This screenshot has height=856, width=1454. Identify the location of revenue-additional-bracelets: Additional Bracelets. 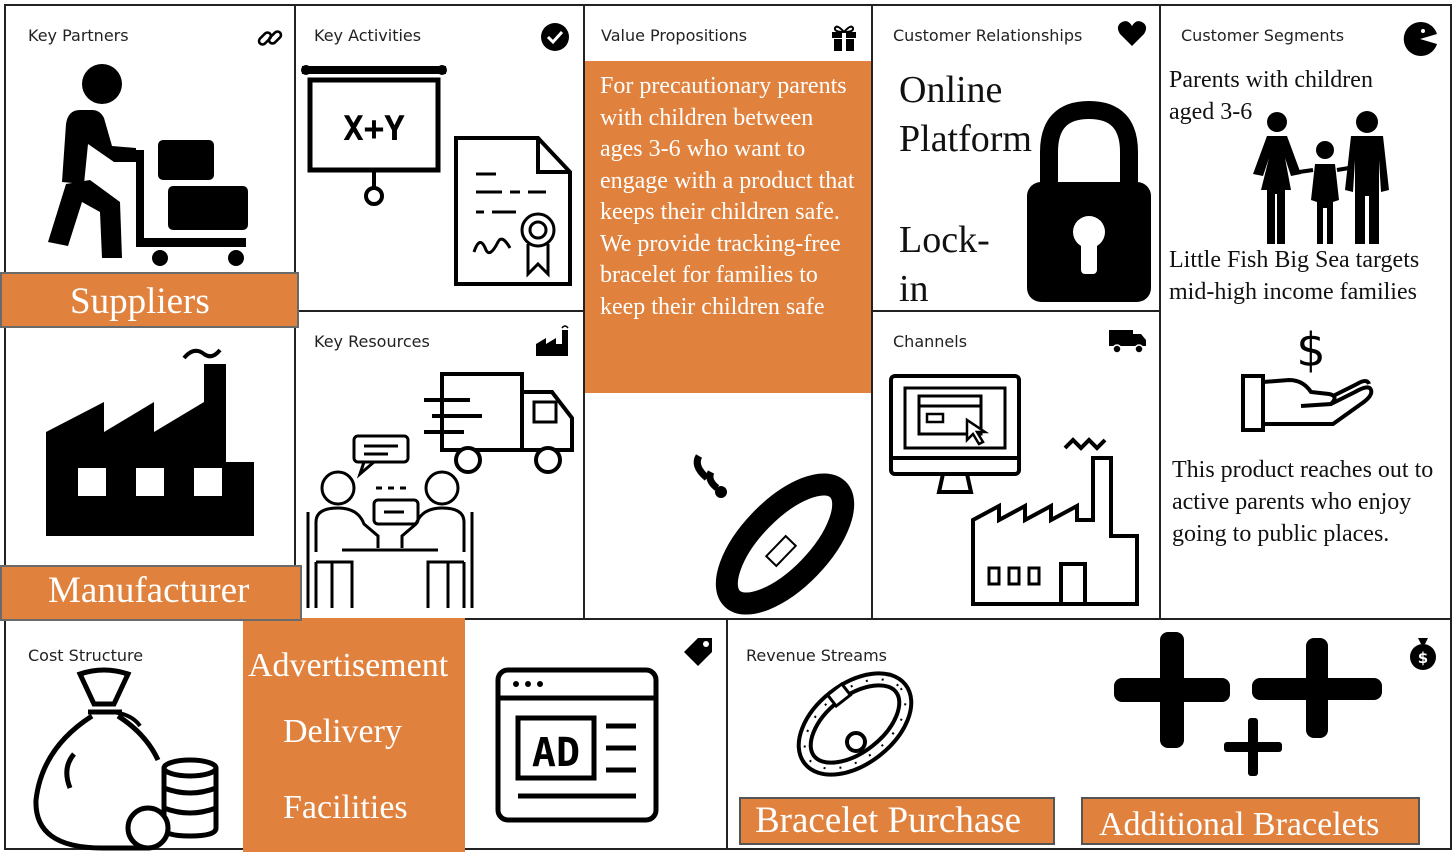
(1239, 824).